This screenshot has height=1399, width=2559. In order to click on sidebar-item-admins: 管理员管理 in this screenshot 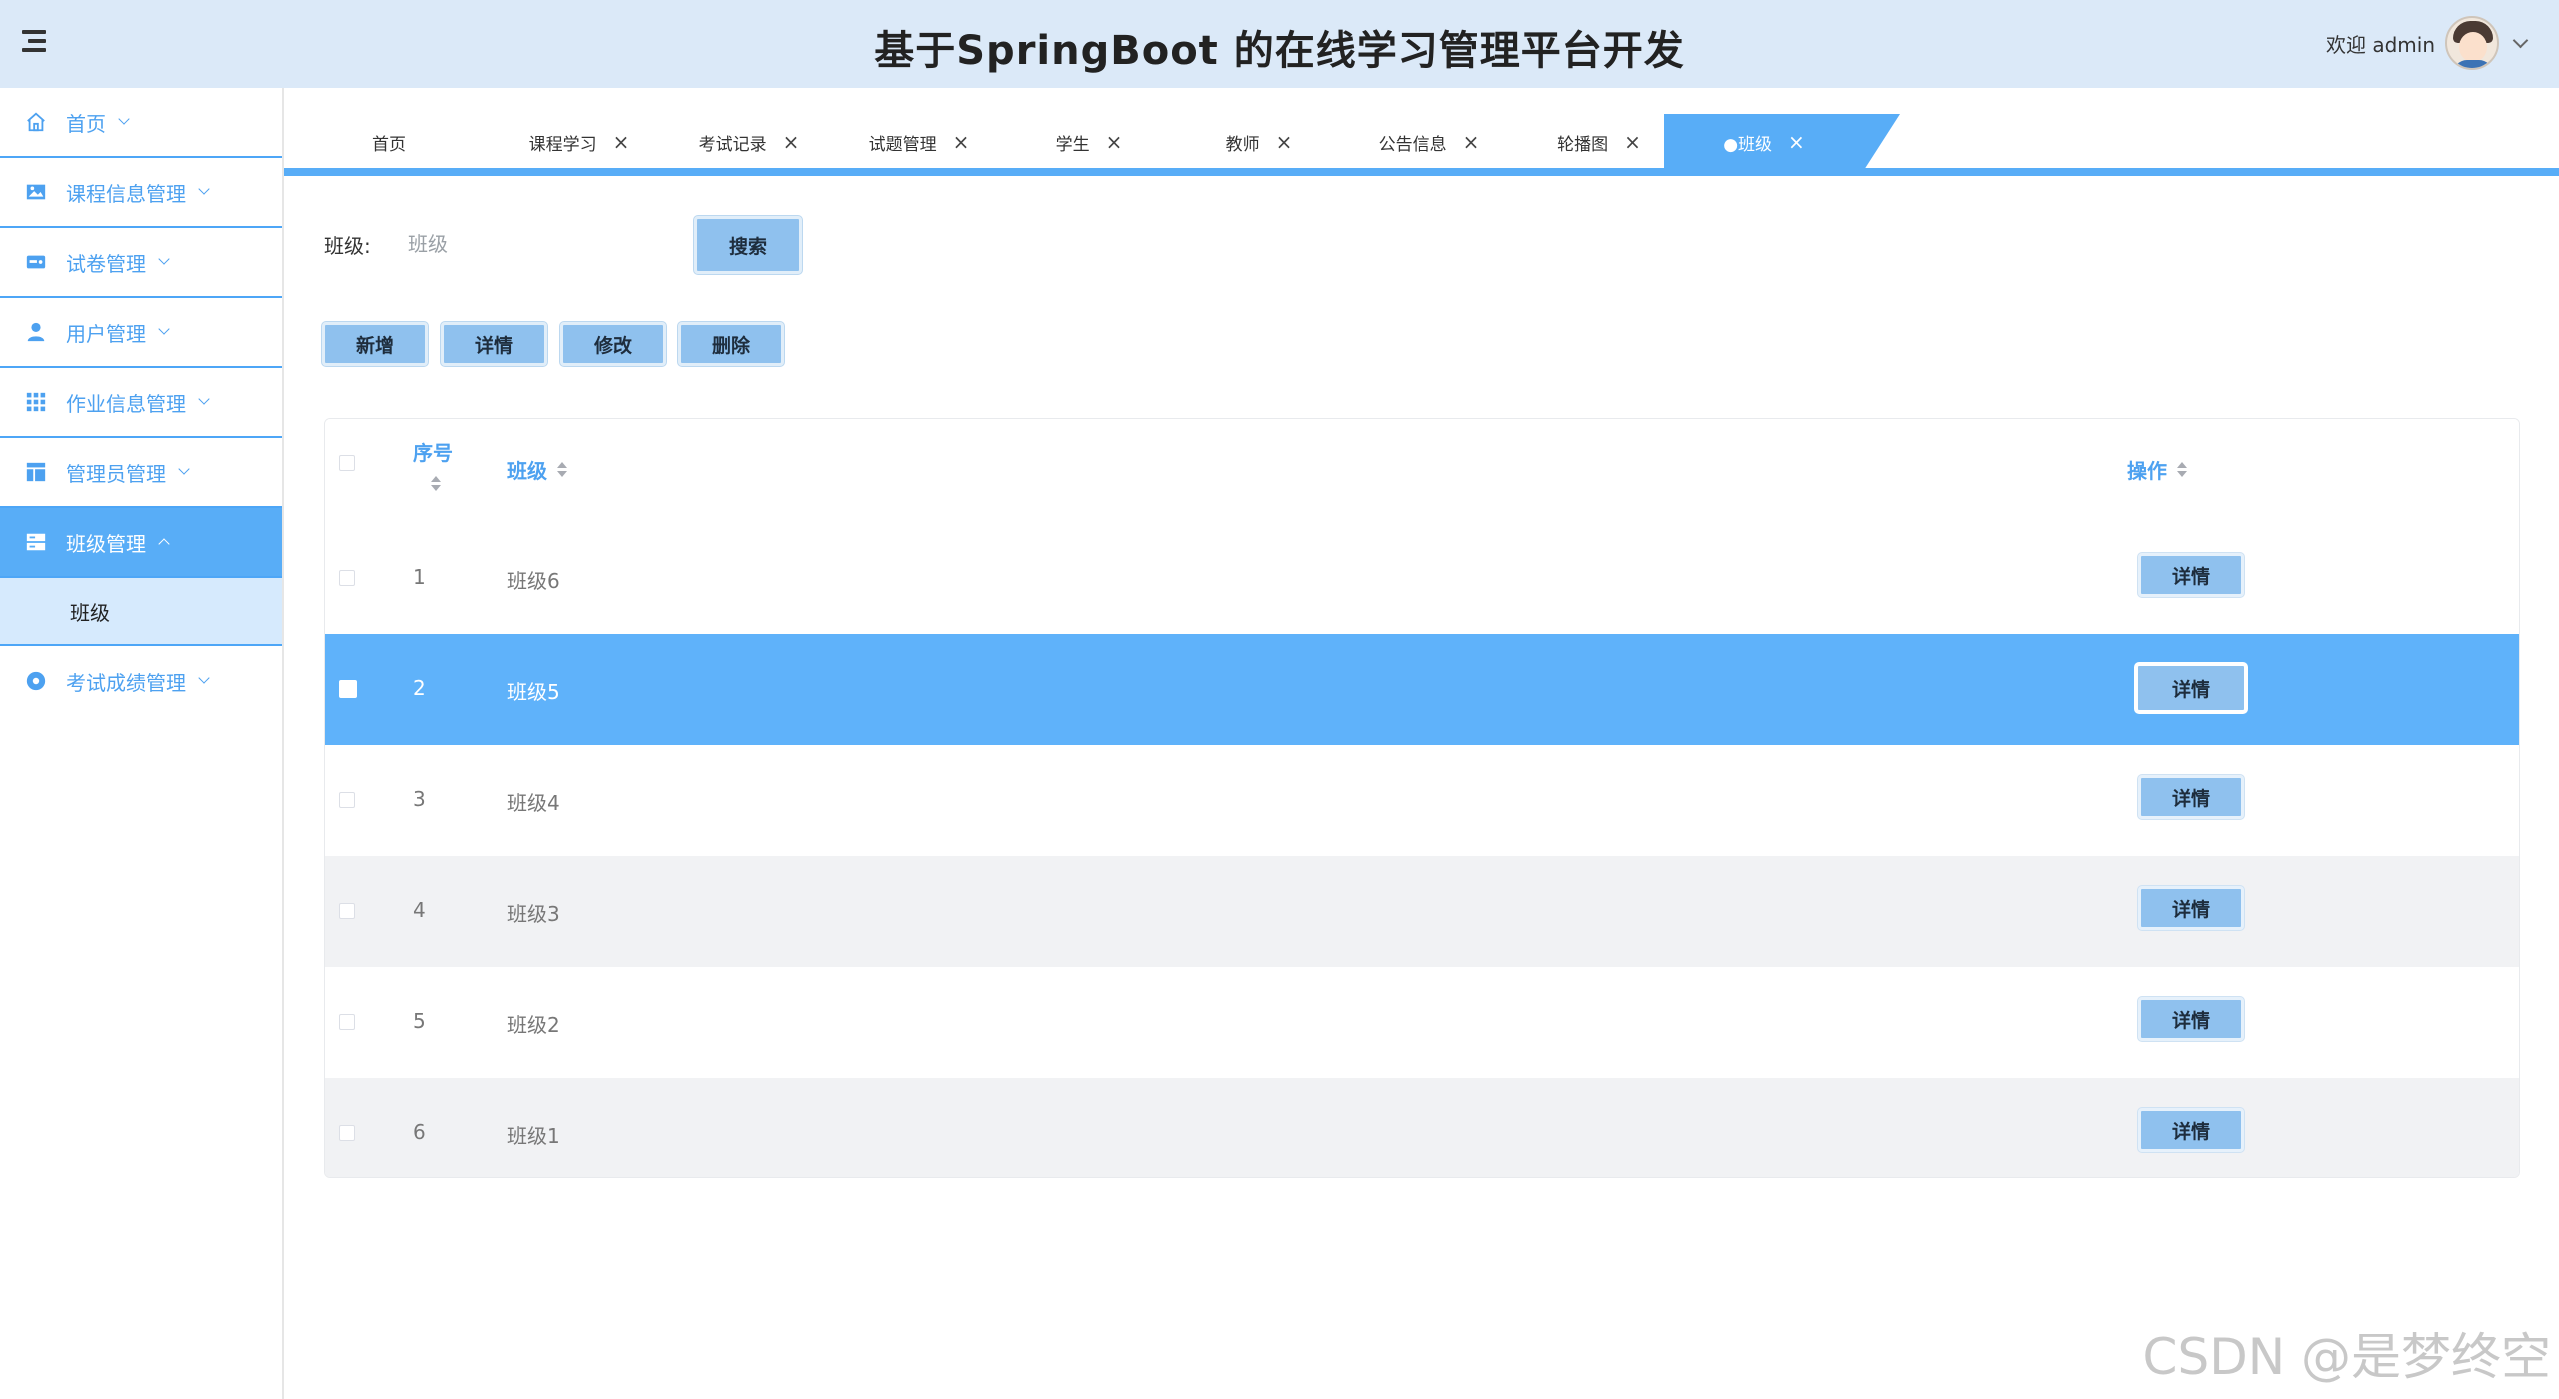, I will do `click(141, 473)`.